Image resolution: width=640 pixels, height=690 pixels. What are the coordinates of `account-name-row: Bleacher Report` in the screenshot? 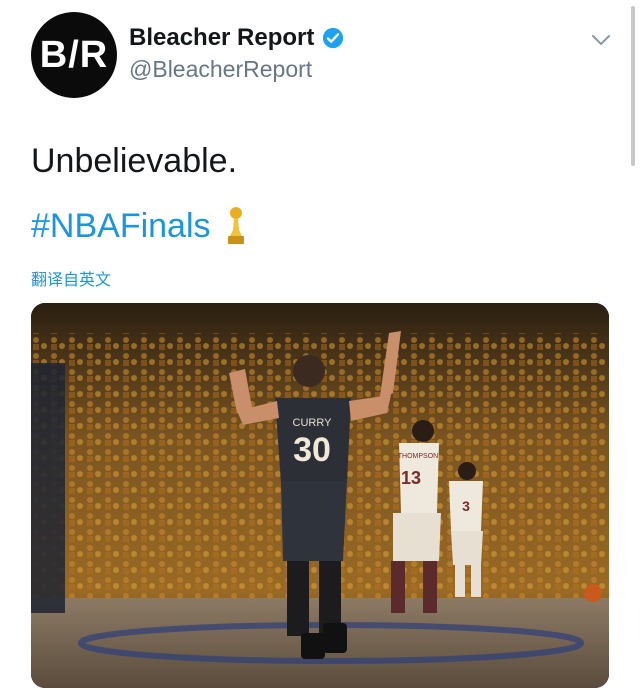 It's located at (236, 38).